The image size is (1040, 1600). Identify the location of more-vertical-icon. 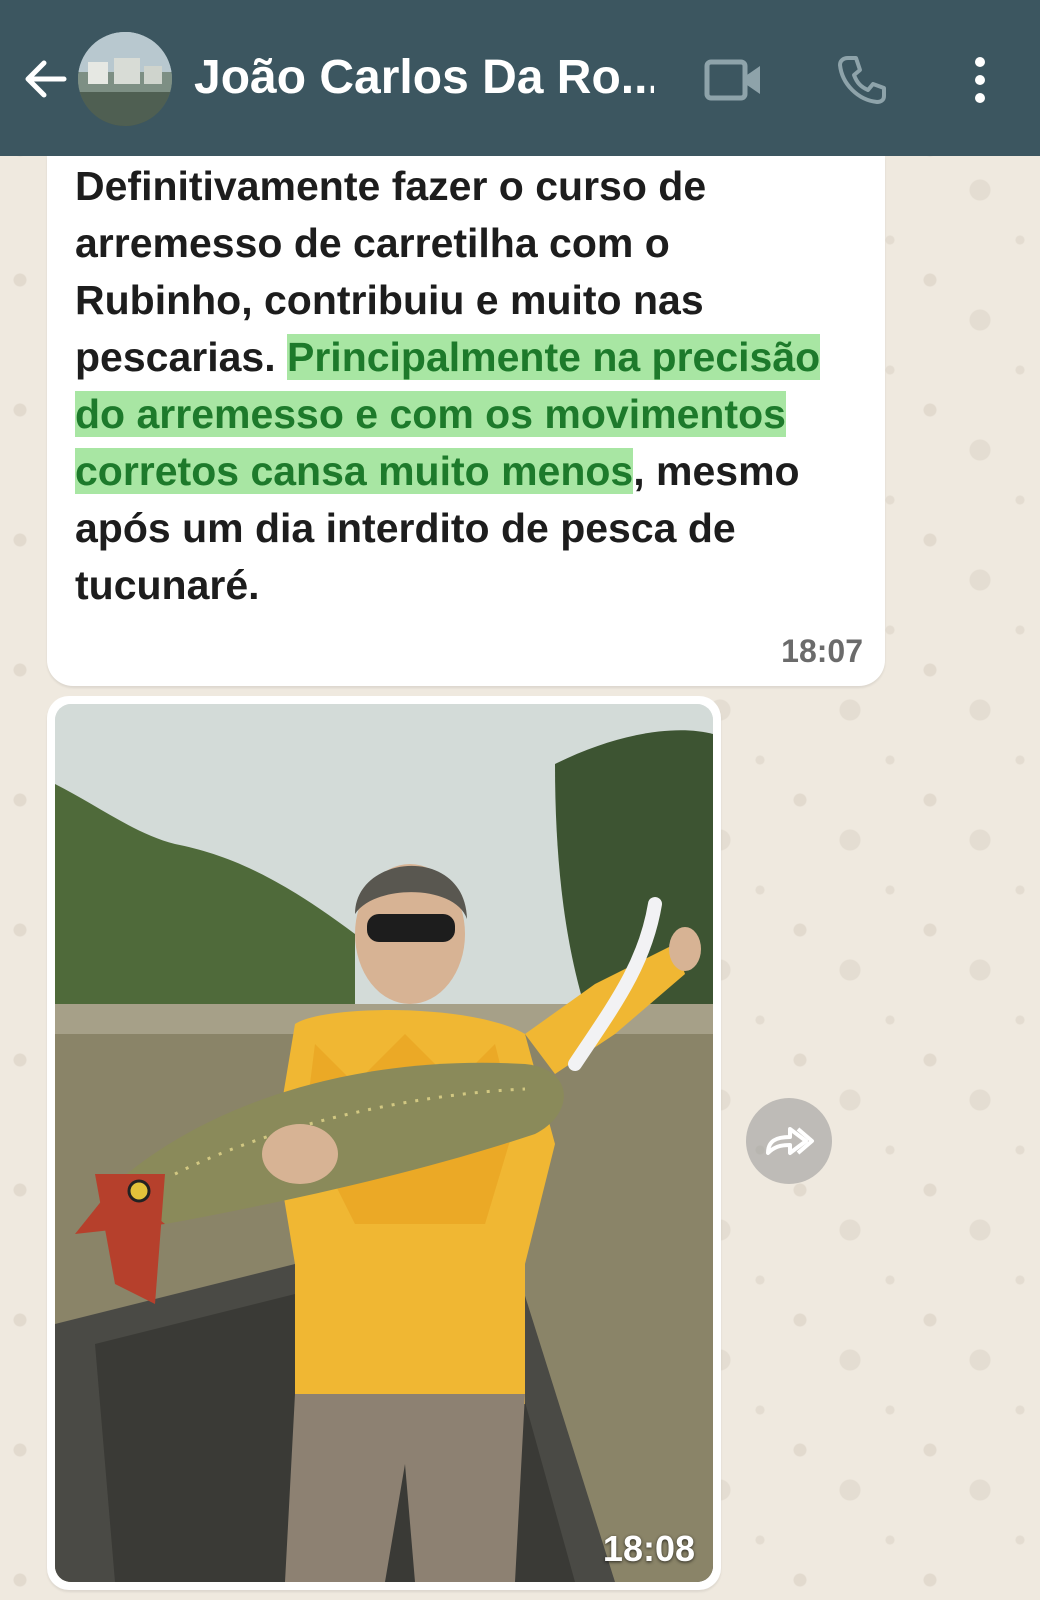
(980, 80).